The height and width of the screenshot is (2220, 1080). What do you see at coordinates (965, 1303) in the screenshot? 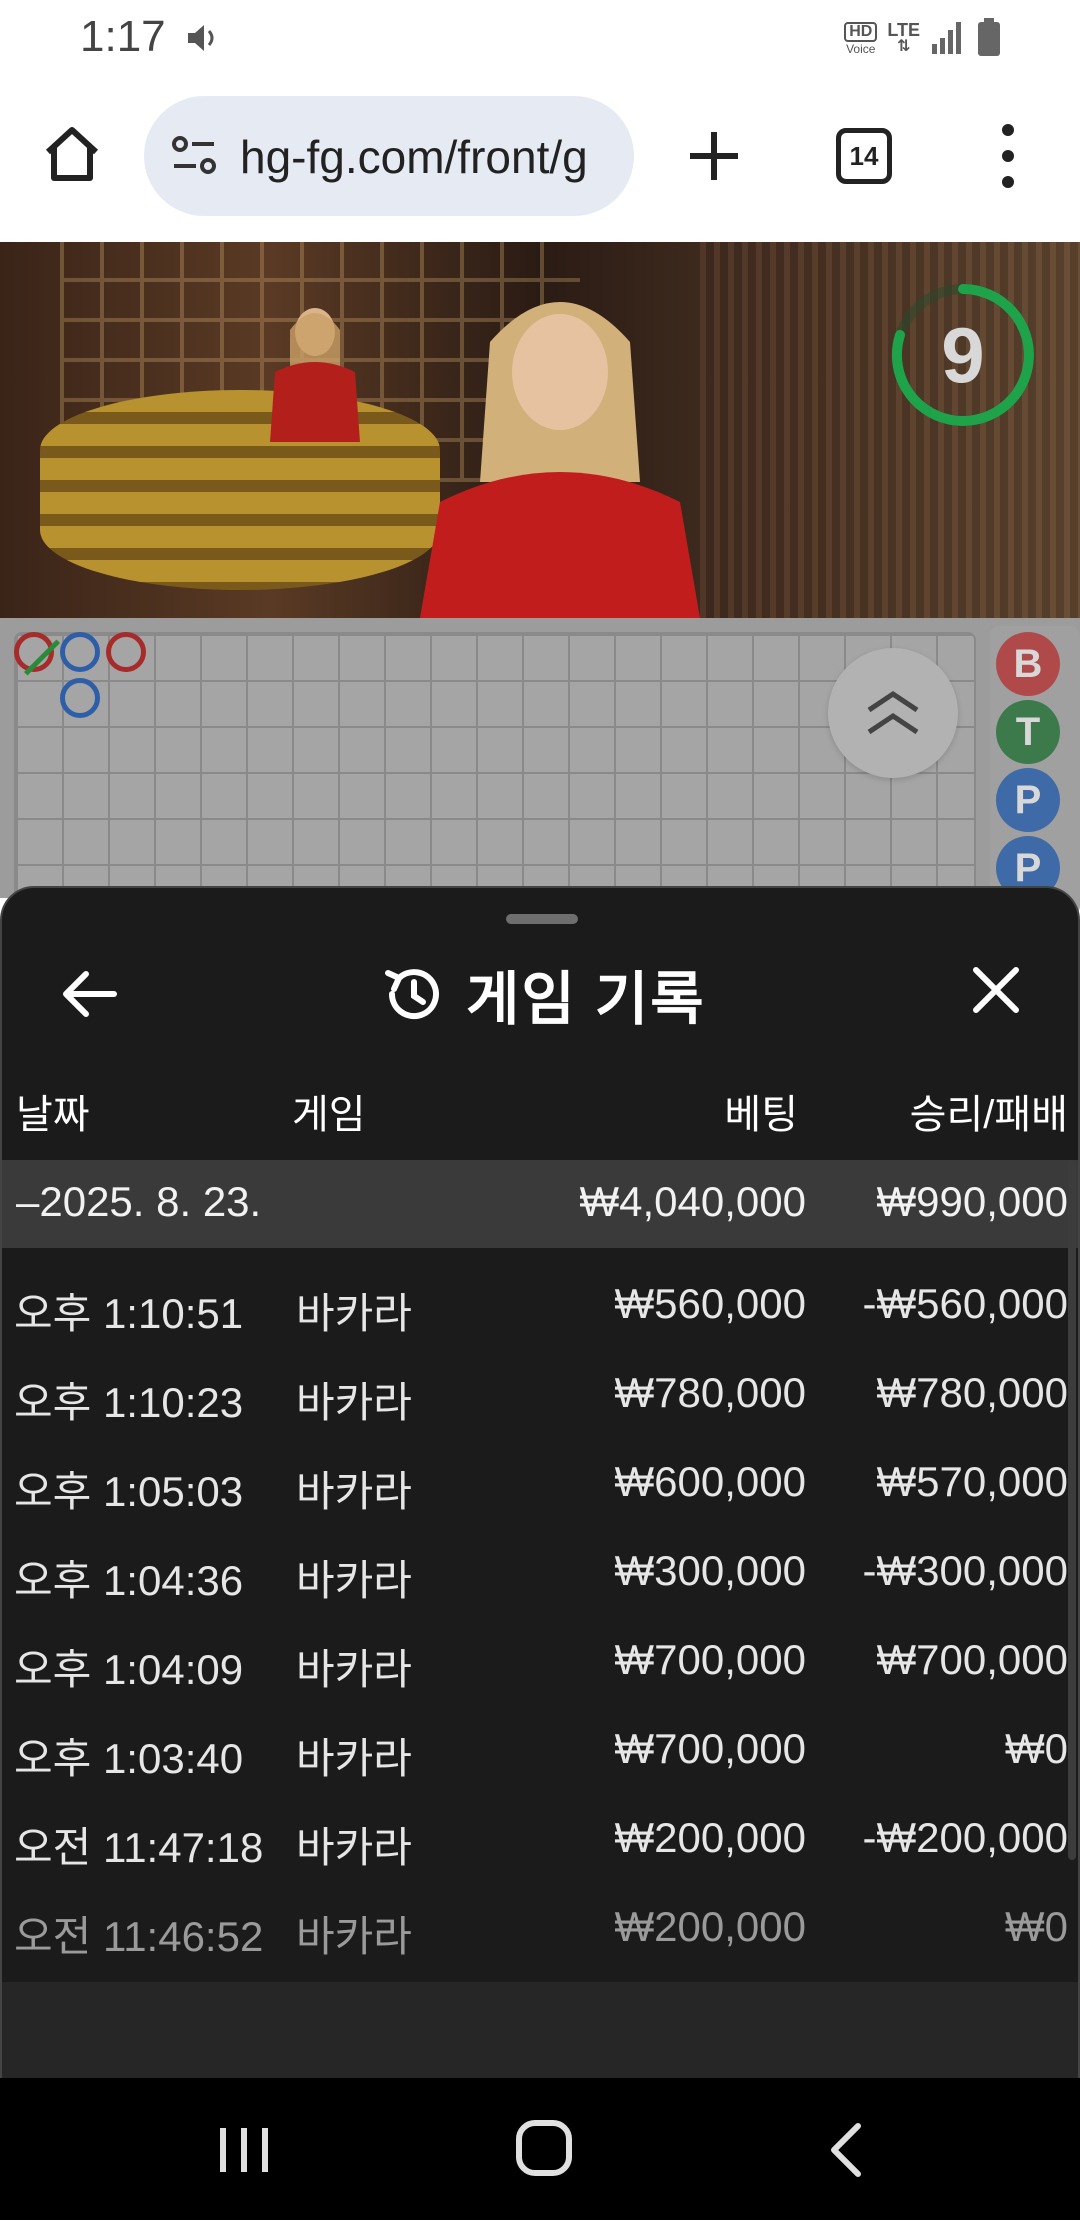
I see `row-result: -₩560,000` at bounding box center [965, 1303].